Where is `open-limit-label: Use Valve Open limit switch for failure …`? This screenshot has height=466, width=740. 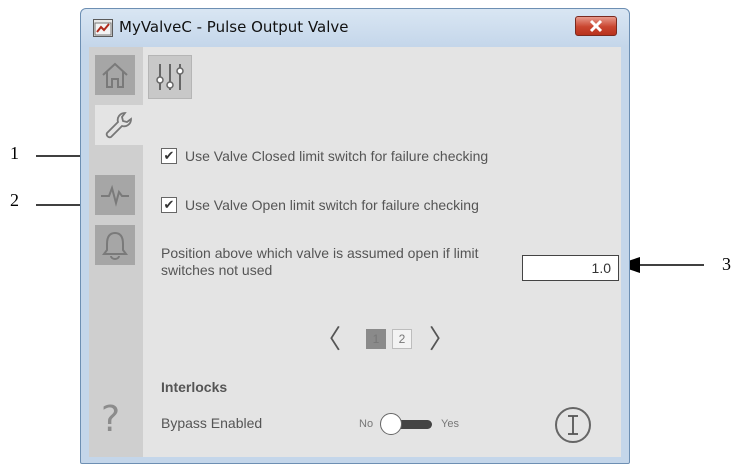
open-limit-label: Use Valve Open limit switch for failure … is located at coordinates (332, 205).